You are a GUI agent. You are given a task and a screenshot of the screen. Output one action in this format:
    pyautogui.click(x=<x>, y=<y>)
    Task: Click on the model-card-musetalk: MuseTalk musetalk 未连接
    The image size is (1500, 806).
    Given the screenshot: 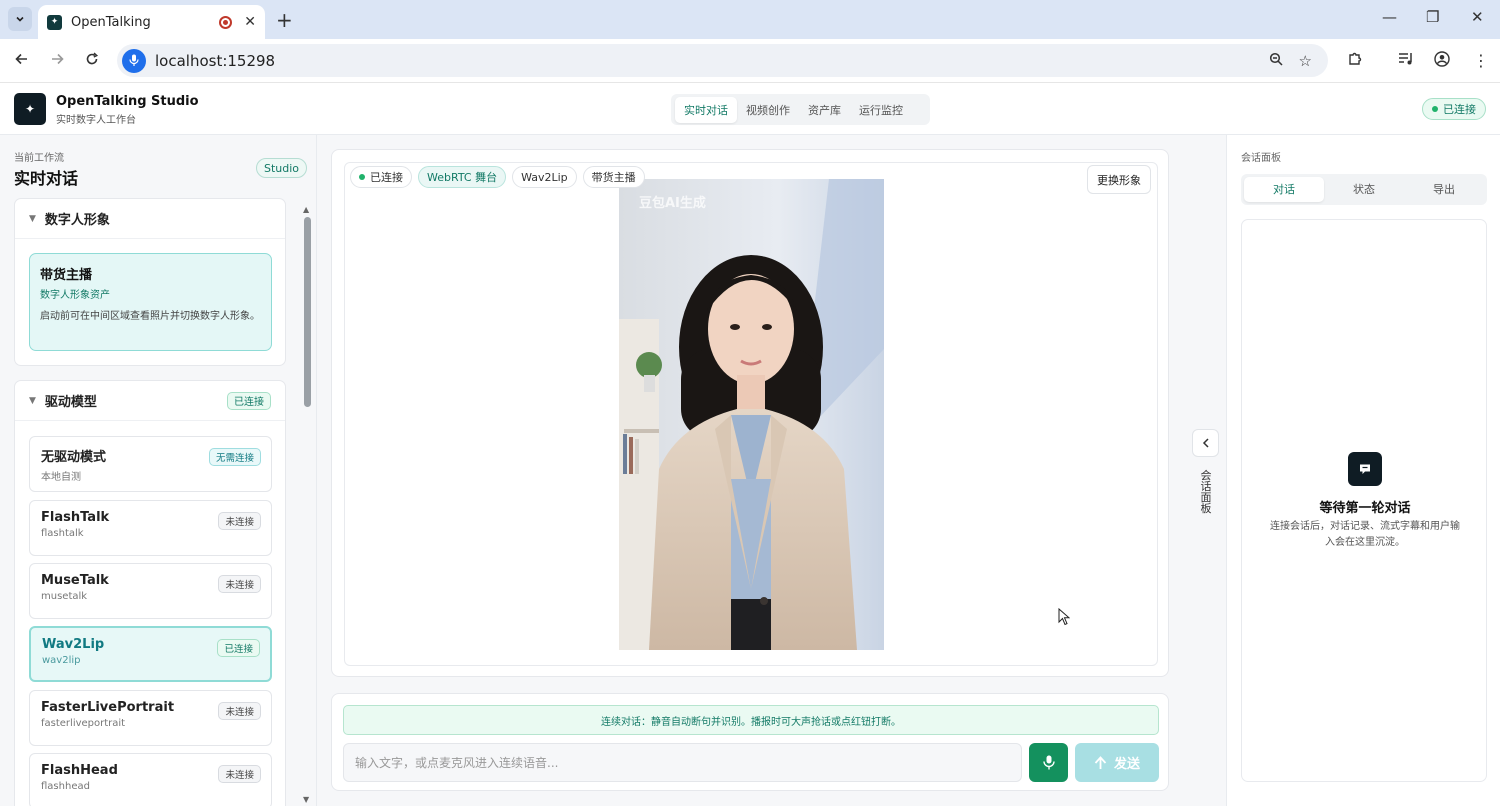 What is the action you would take?
    pyautogui.click(x=150, y=591)
    